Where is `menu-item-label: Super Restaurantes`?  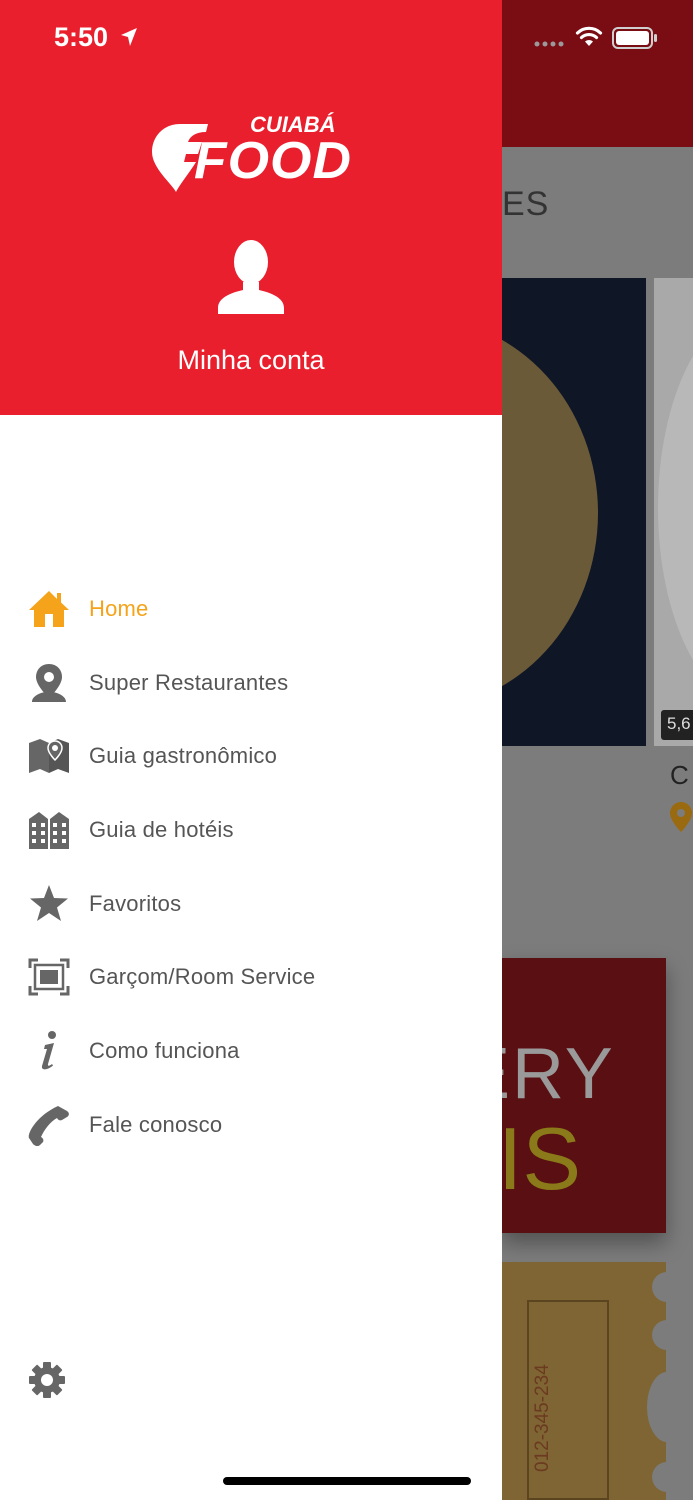
menu-item-label: Super Restaurantes is located at coordinates (189, 682).